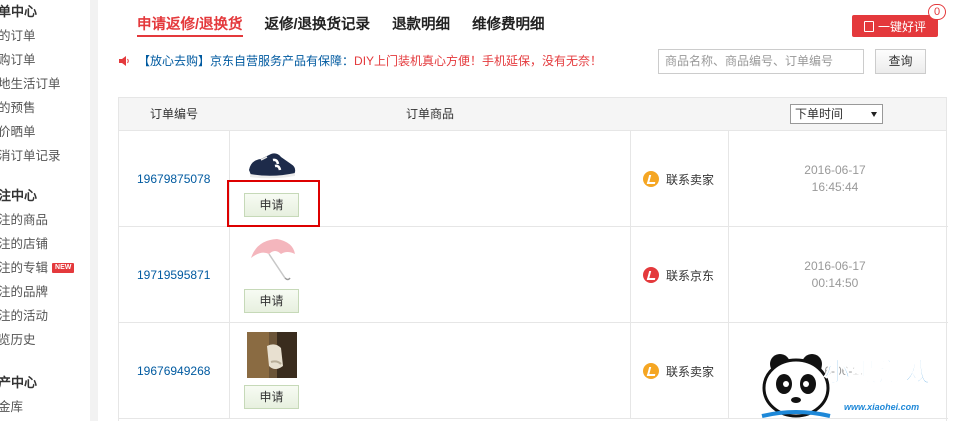 The width and height of the screenshot is (953, 421). Describe the element at coordinates (430, 114) in the screenshot. I see `header-product: 订单商品` at that location.